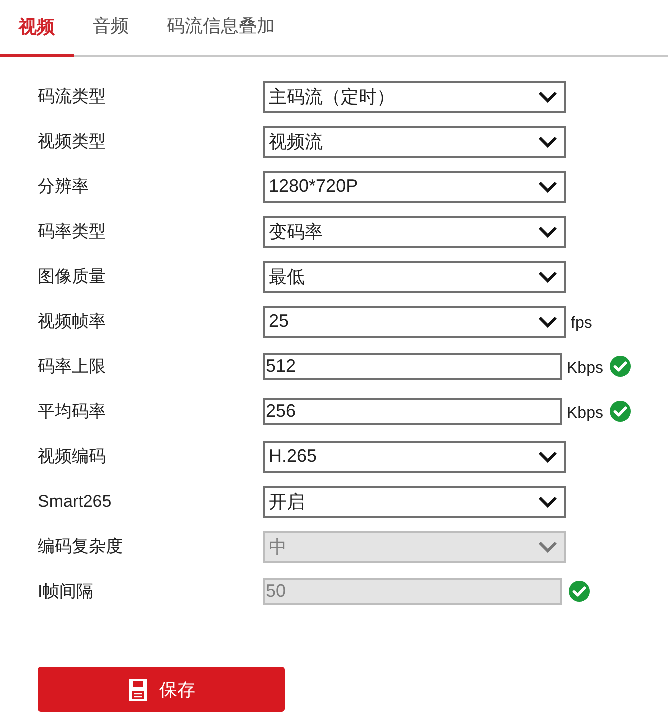 Image resolution: width=668 pixels, height=727 pixels. What do you see at coordinates (72, 457) in the screenshot?
I see `field-label: 视频编码` at bounding box center [72, 457].